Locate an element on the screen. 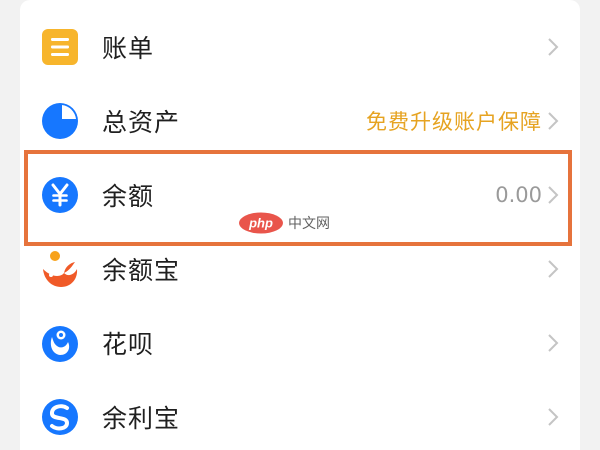 The image size is (600, 450). menu-item-label: 余利宝 is located at coordinates (141, 418).